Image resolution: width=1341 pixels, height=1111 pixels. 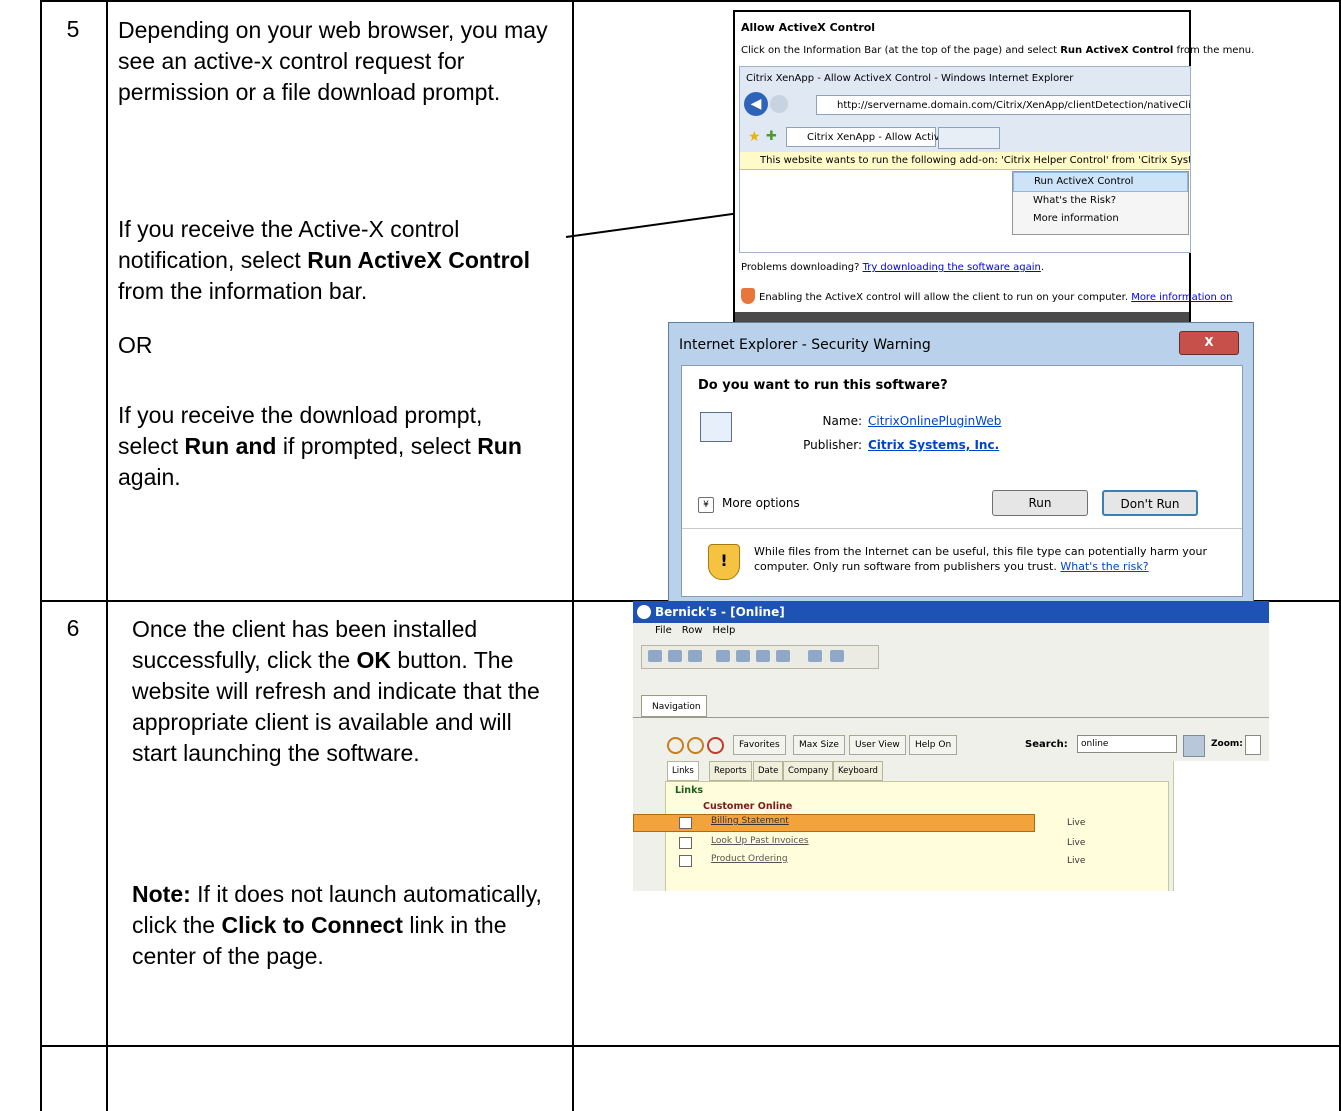 What do you see at coordinates (161, 894) in the screenshot?
I see `bold-text: Note:` at bounding box center [161, 894].